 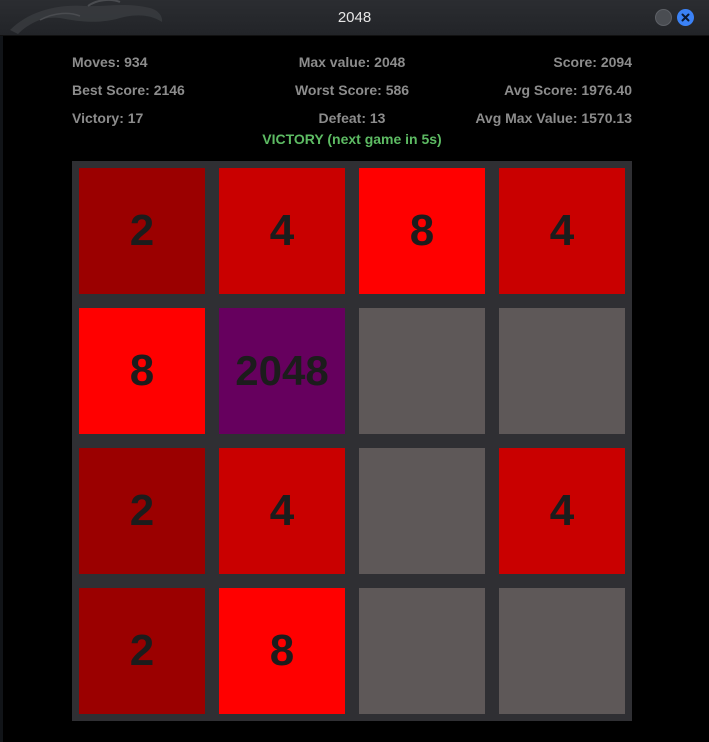 I want to click on window-title: 2048, so click(x=354, y=17).